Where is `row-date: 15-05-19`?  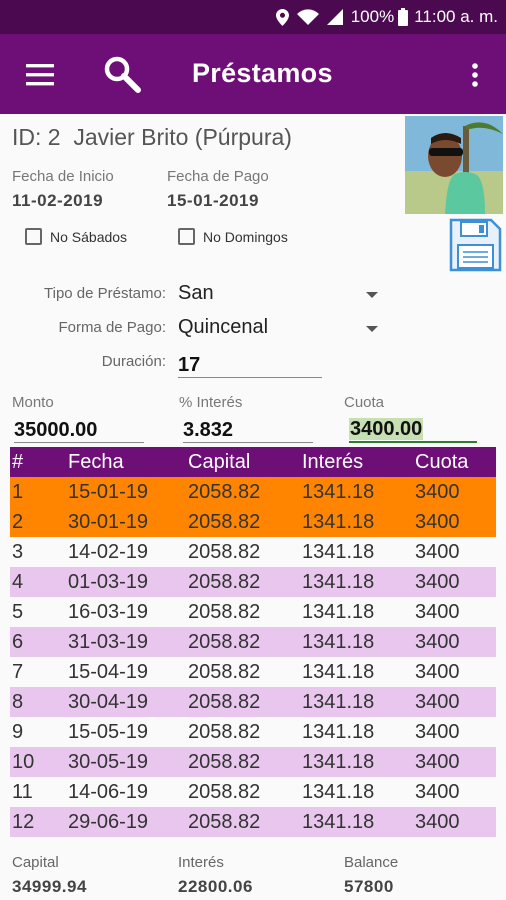
row-date: 15-05-19 is located at coordinates (108, 731).